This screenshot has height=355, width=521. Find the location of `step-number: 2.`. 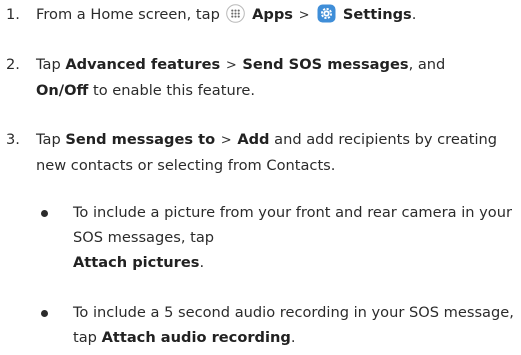

step-number: 2. is located at coordinates (13, 64).